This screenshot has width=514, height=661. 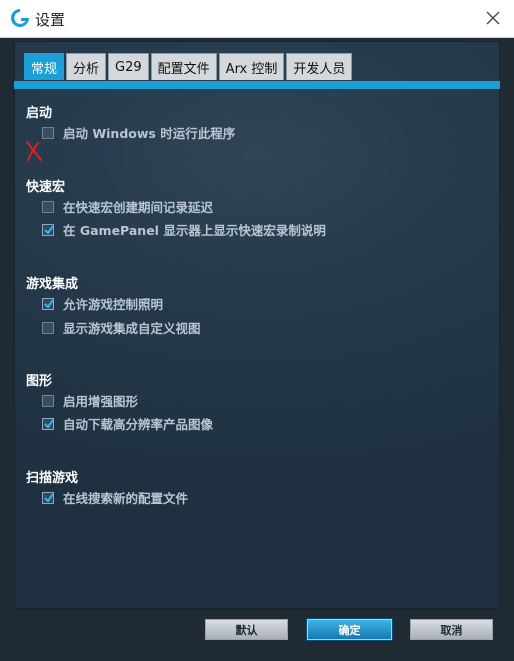 I want to click on window-title: 设置, so click(x=50, y=20).